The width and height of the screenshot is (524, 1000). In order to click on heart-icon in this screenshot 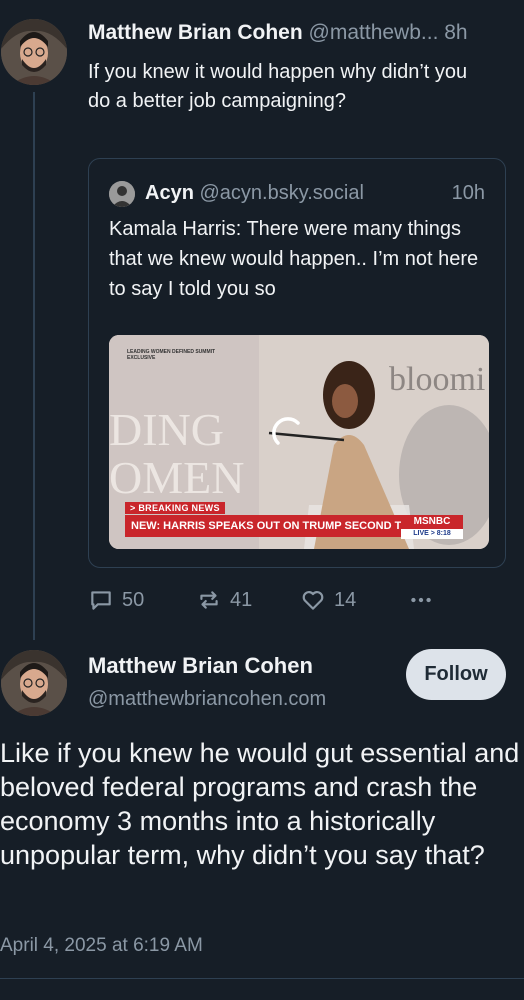, I will do `click(313, 600)`.